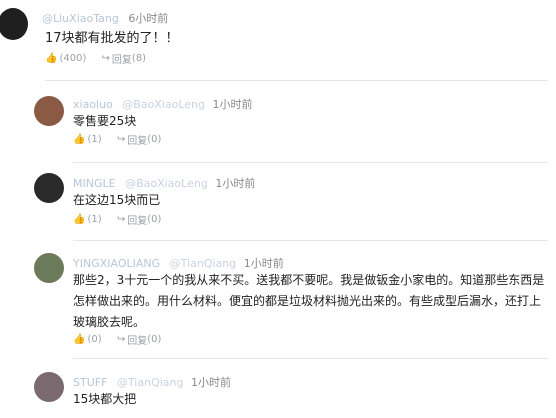 Image resolution: width=556 pixels, height=418 pixels. Describe the element at coordinates (93, 104) in the screenshot. I see `username: xiaoluo` at that location.